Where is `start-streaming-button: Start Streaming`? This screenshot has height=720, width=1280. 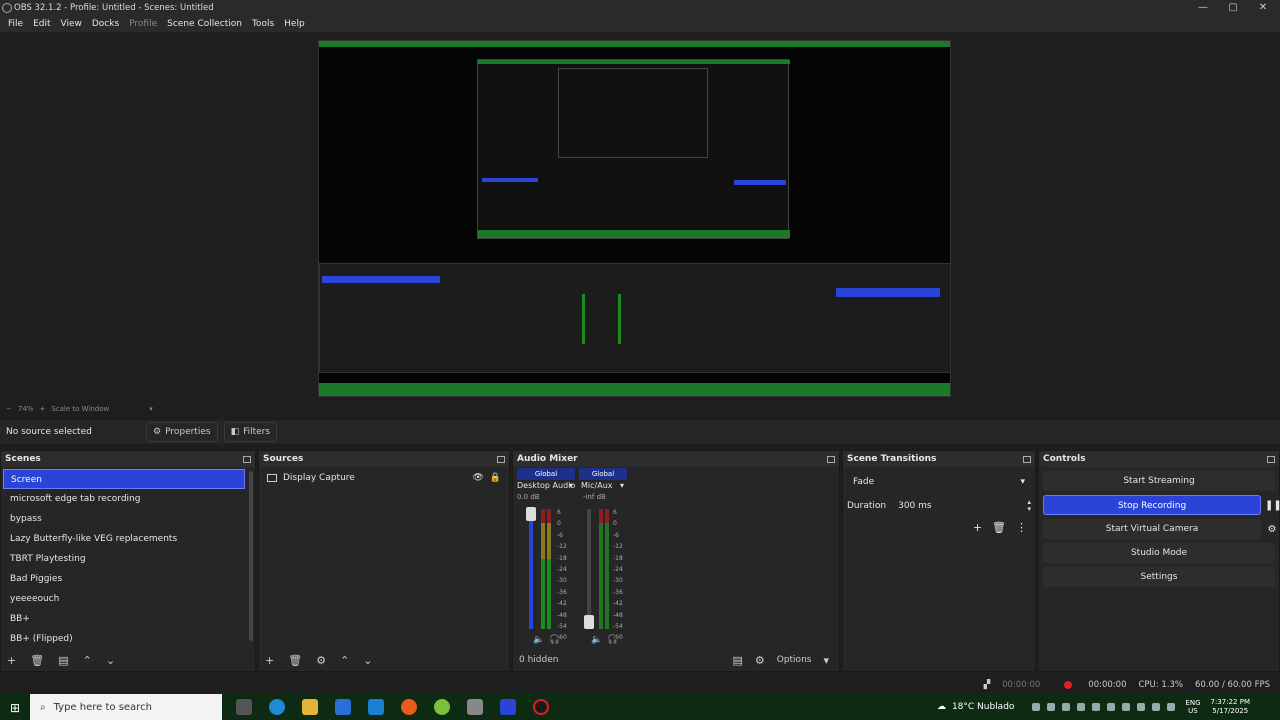 start-streaming-button: Start Streaming is located at coordinates (1159, 481).